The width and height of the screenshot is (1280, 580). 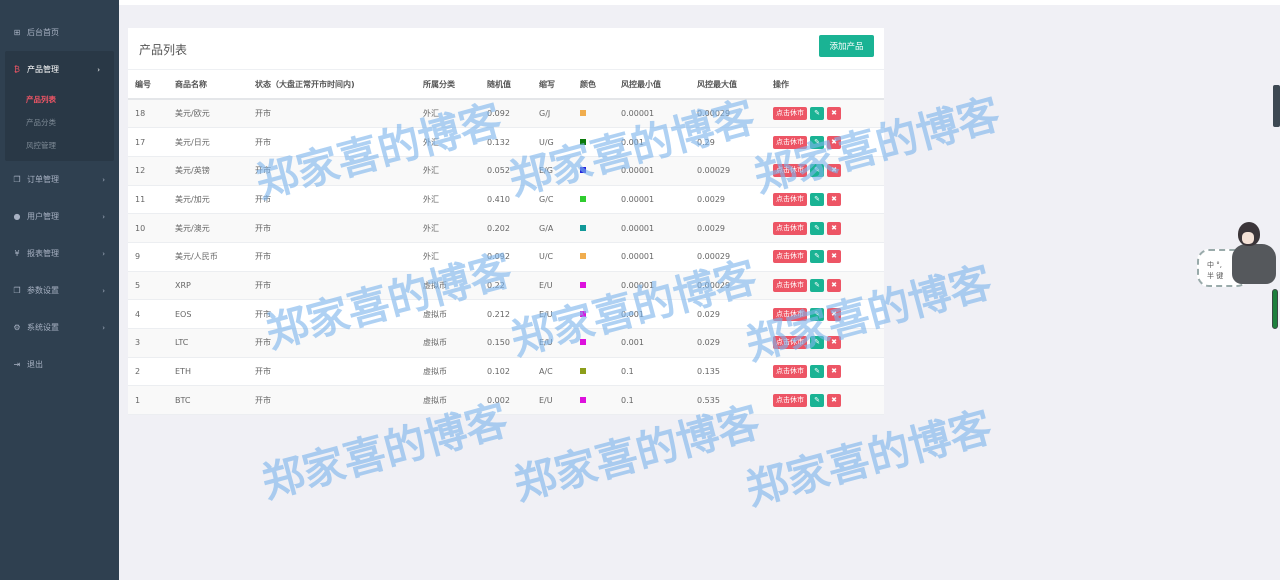 I want to click on cell-name: 美元/欧元, so click(x=208, y=114).